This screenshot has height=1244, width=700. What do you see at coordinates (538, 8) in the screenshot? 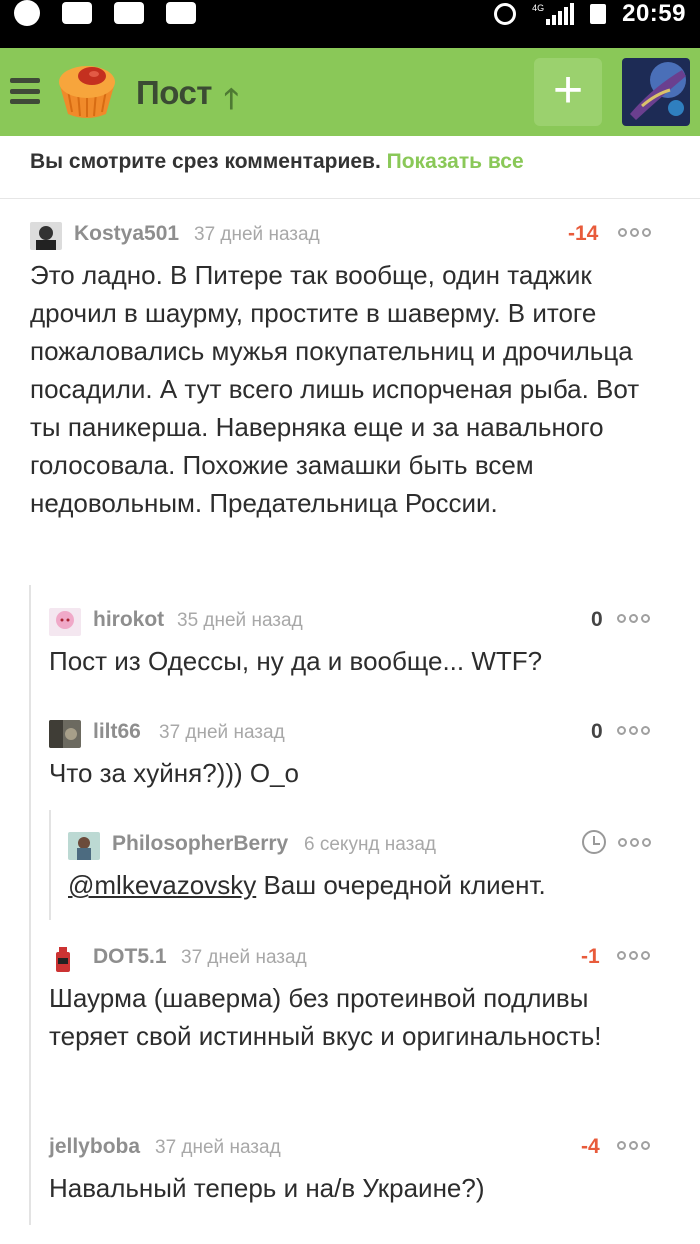
I see `network-type: 4G` at bounding box center [538, 8].